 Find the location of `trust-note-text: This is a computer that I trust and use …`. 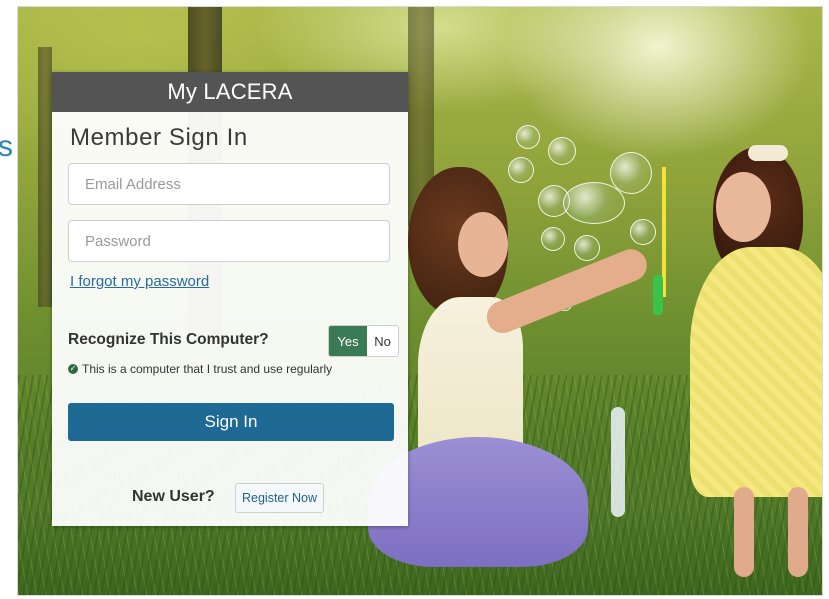

trust-note-text: This is a computer that I trust and use … is located at coordinates (207, 369).